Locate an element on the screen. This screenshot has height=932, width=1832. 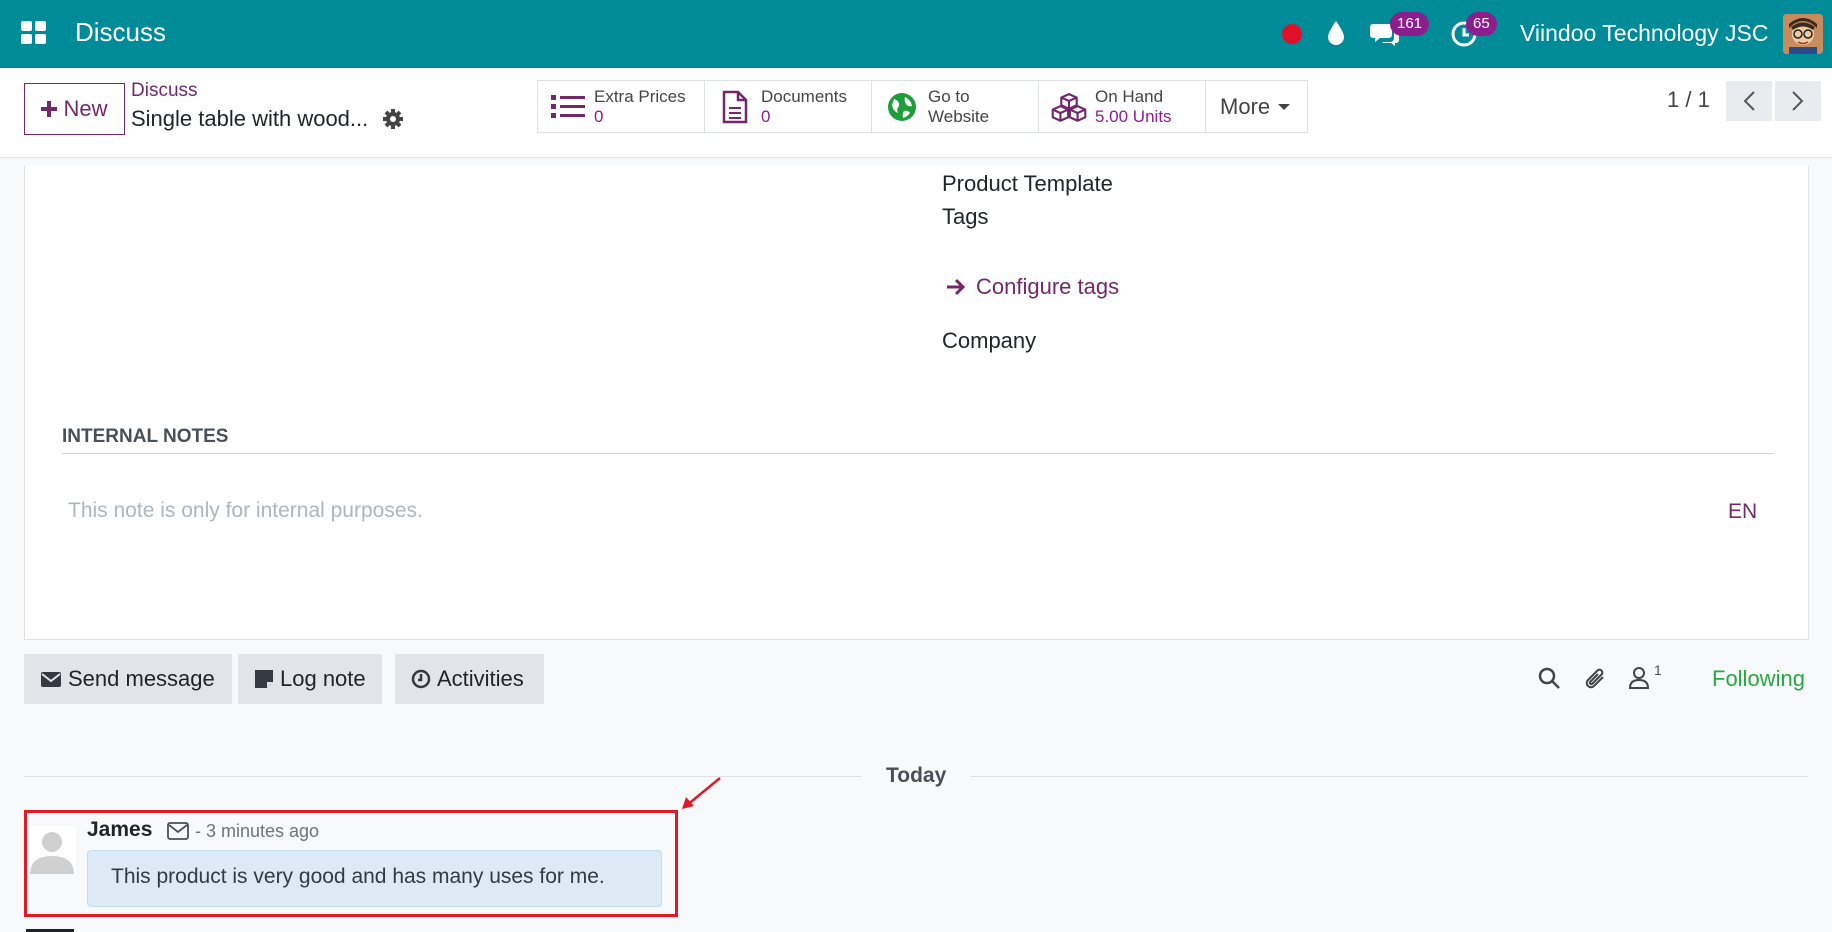
smart-value: 5.00 Units is located at coordinates (1133, 116).